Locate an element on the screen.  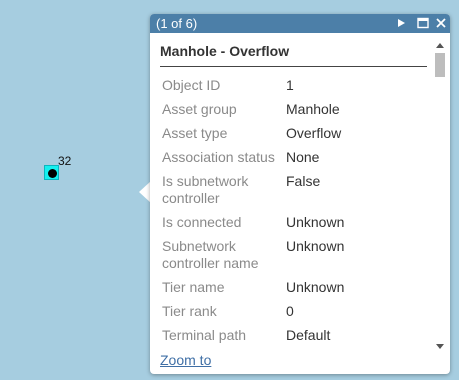
field-value: 1 is located at coordinates (290, 85).